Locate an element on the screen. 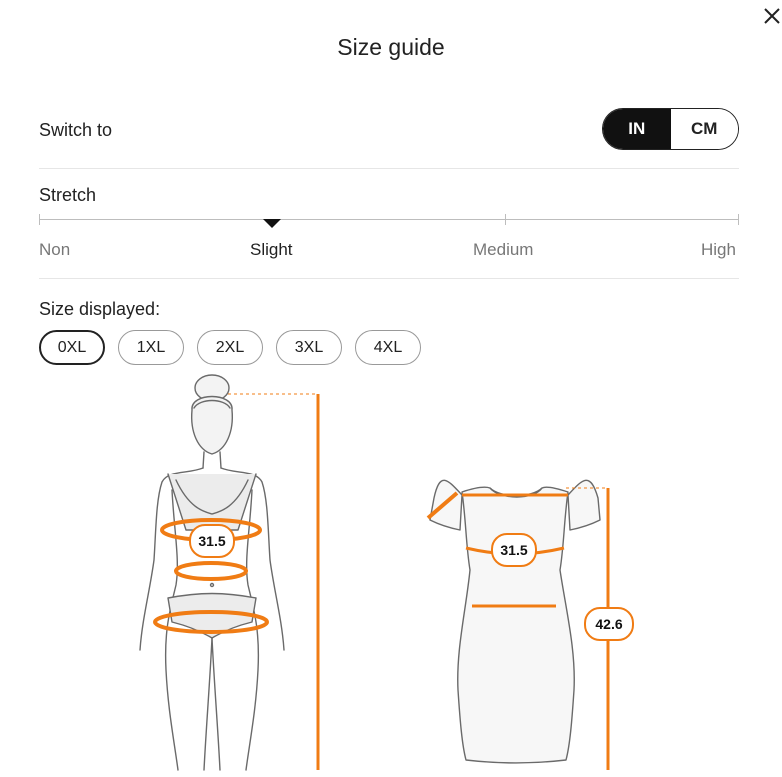 Image resolution: width=782 pixels, height=777 pixels. dress-length-badge: 42.6 is located at coordinates (609, 624).